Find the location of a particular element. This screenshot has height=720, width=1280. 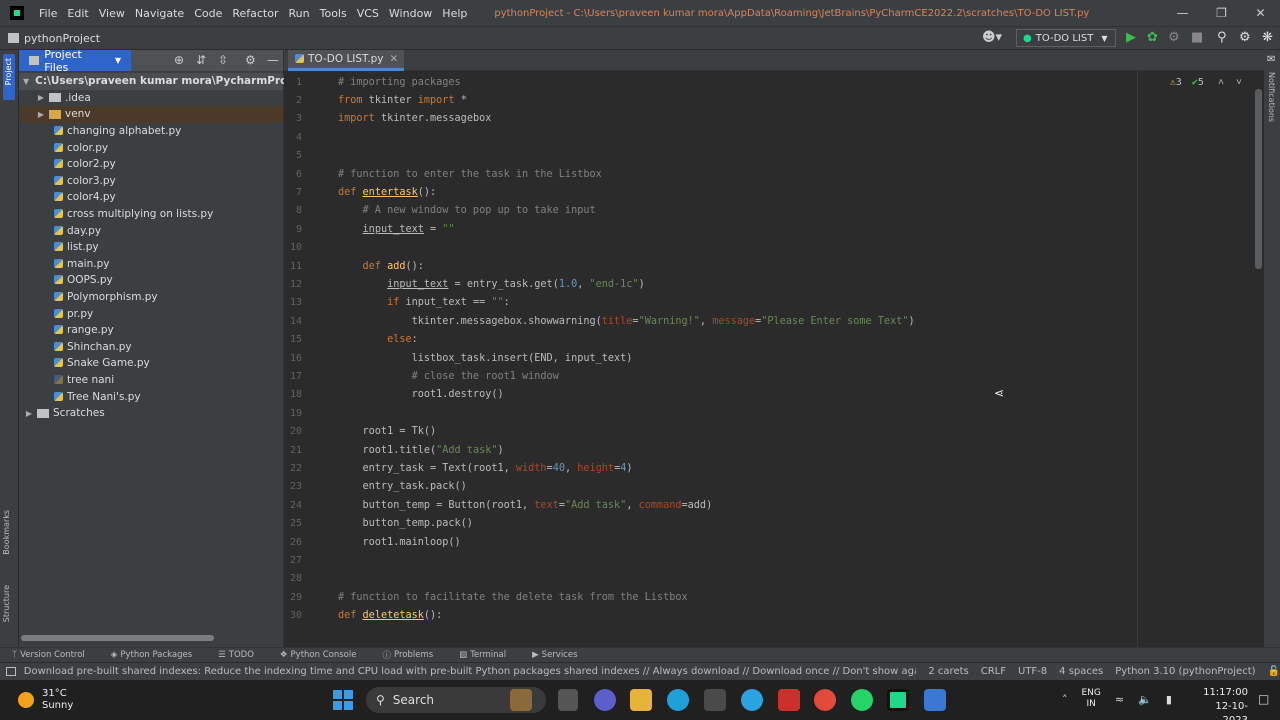

tool-terminal: ▧ Terminal is located at coordinates (482, 655).